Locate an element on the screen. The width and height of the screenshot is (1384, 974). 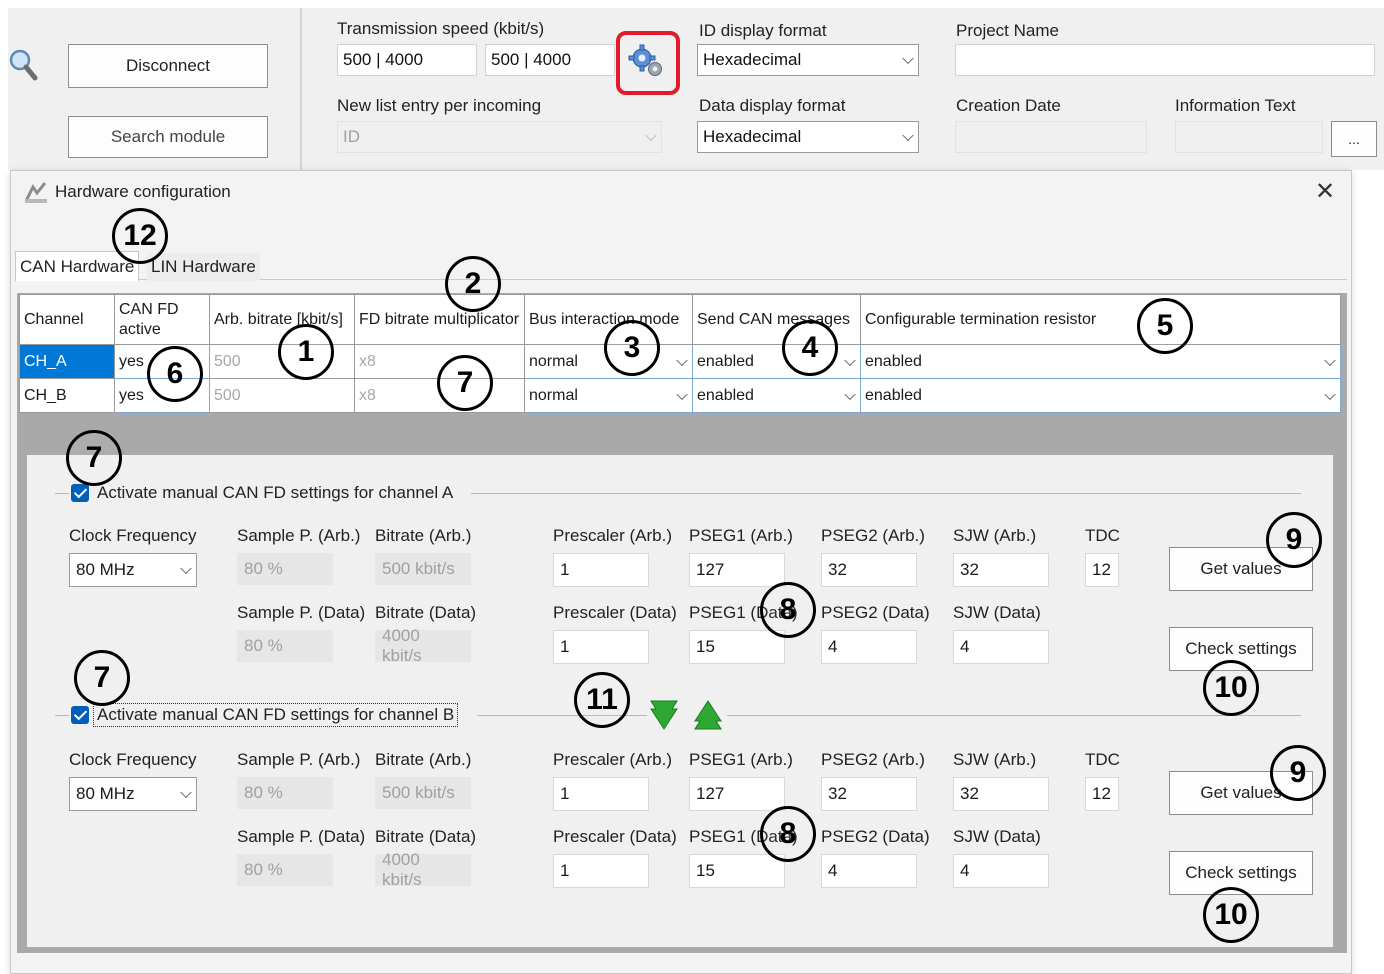
tab-lin-hardware: LIN Hardware is located at coordinates (203, 267).